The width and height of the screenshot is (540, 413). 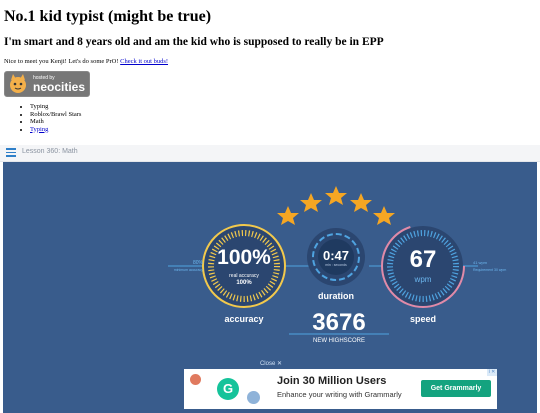 What do you see at coordinates (39, 129) in the screenshot?
I see `typing-link: Typing` at bounding box center [39, 129].